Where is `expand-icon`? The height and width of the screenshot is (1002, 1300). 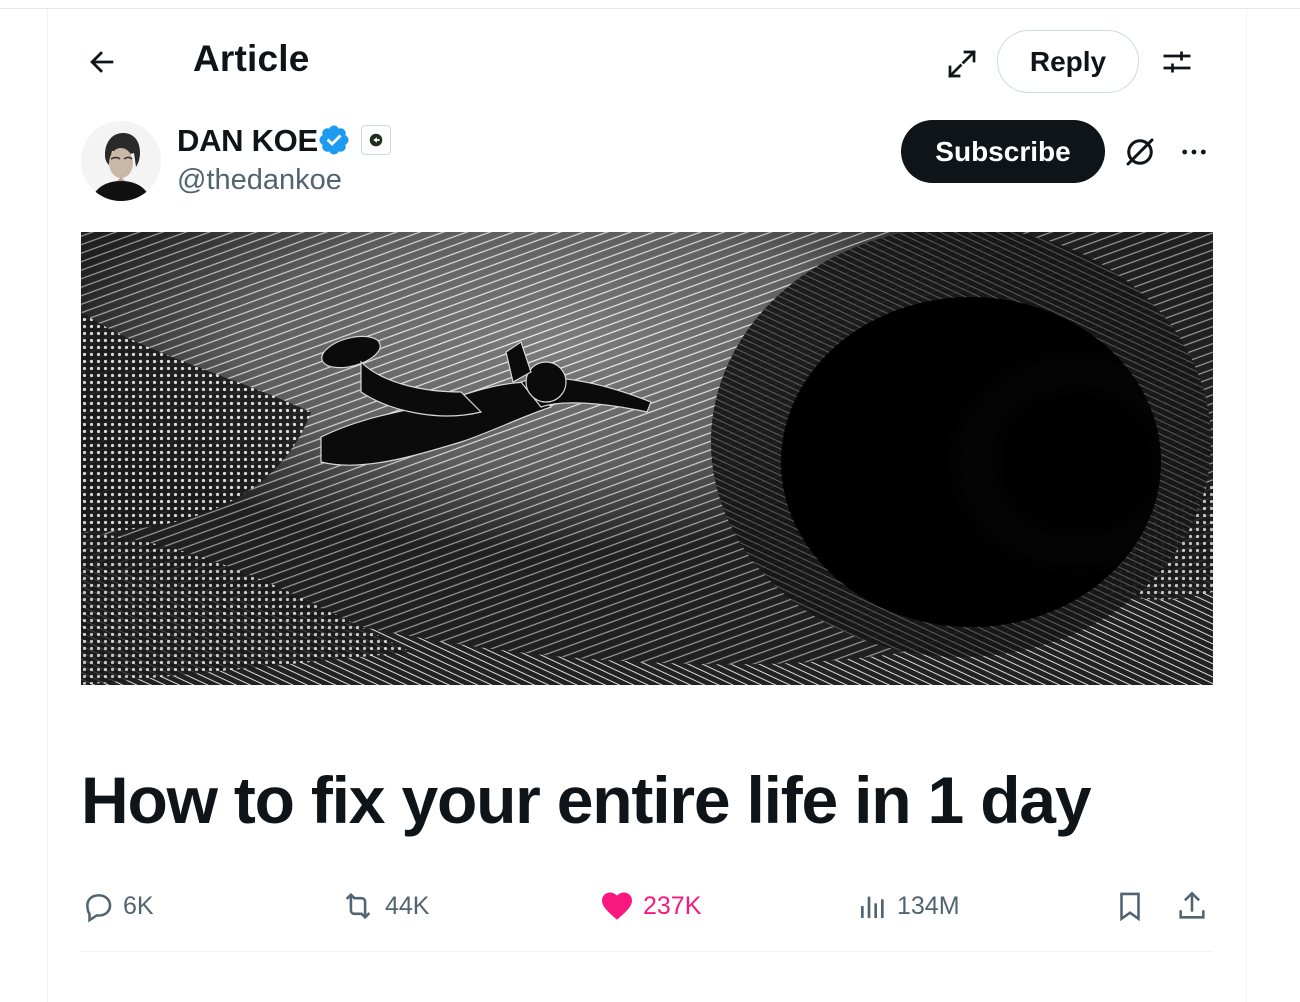
expand-icon is located at coordinates (962, 64).